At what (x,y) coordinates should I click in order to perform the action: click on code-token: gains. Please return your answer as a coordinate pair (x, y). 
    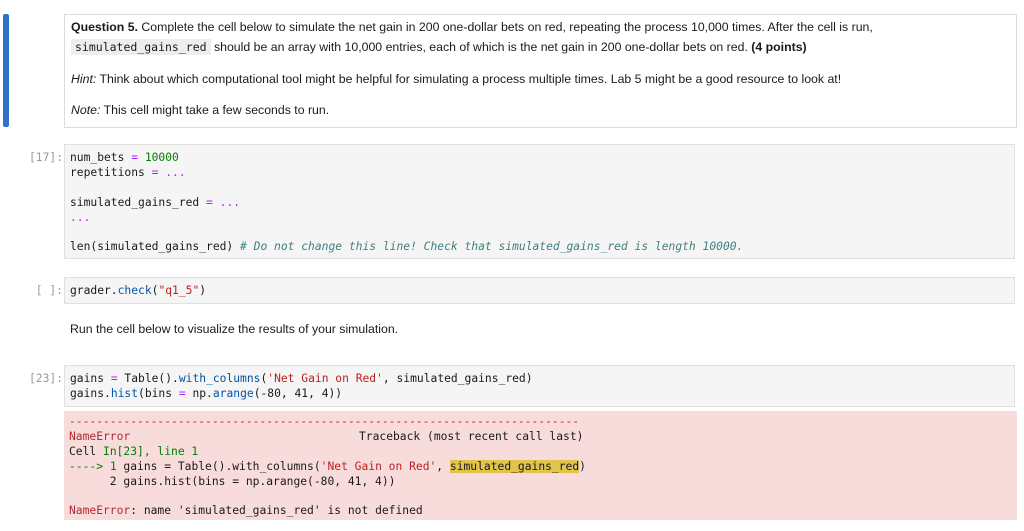
    Looking at the image, I should click on (90, 378).